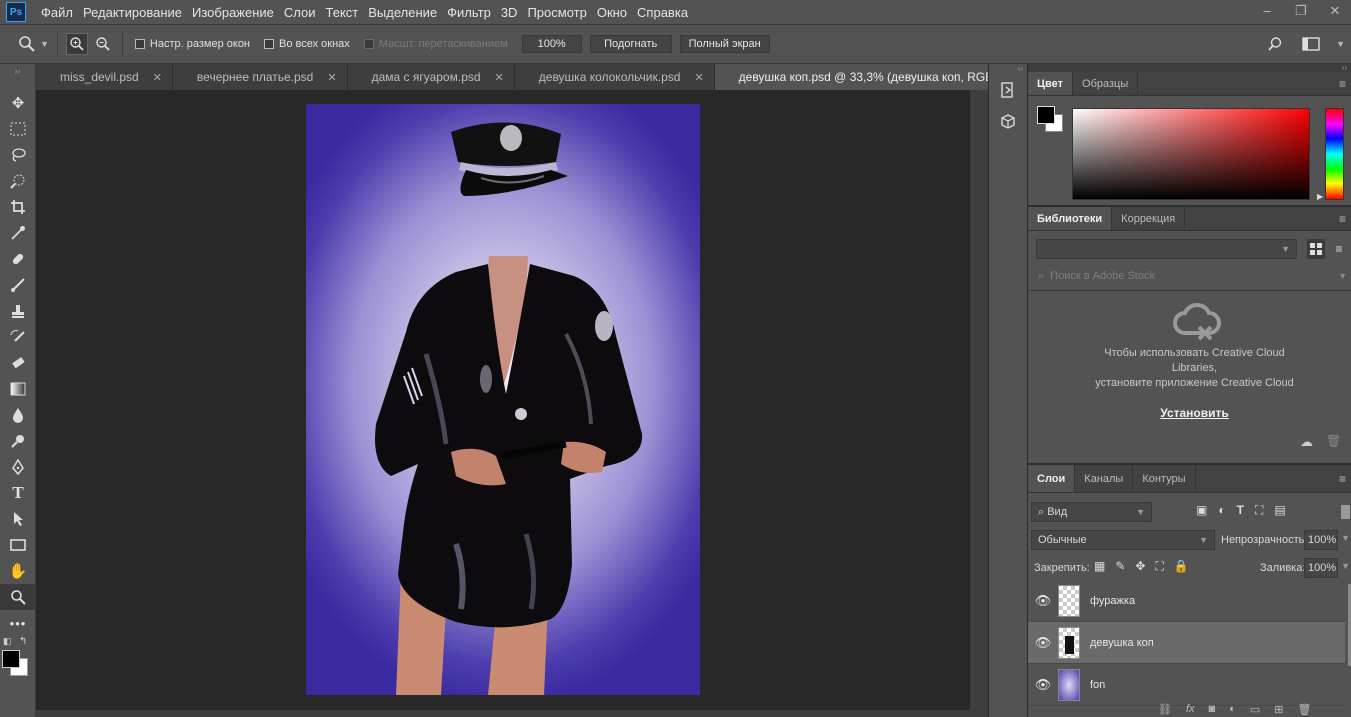  Describe the element at coordinates (1091, 512) in the screenshot. I see `layer-filter-select: ⌕ Вид ▼` at that location.